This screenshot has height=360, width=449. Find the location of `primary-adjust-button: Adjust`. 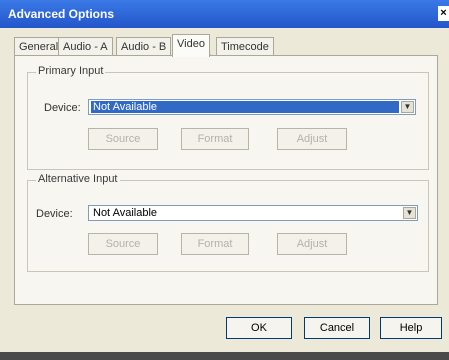

primary-adjust-button: Adjust is located at coordinates (312, 139).